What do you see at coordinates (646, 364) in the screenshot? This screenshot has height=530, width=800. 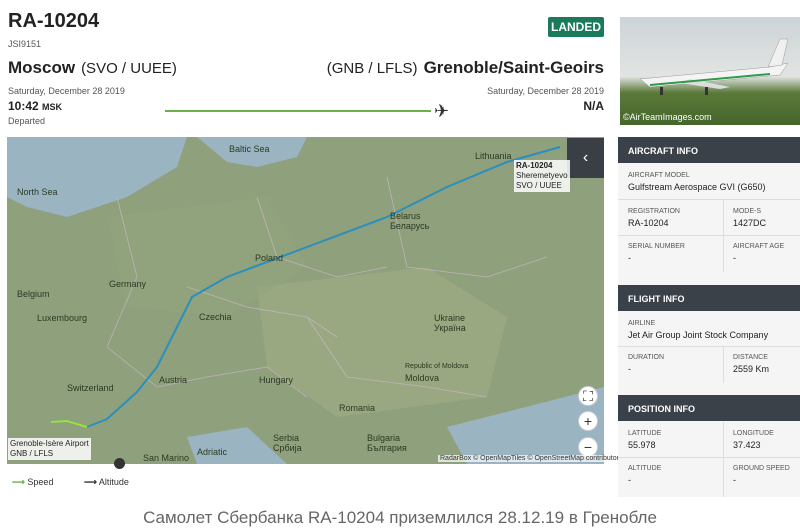 I see `duration-cell: DURATION -` at bounding box center [646, 364].